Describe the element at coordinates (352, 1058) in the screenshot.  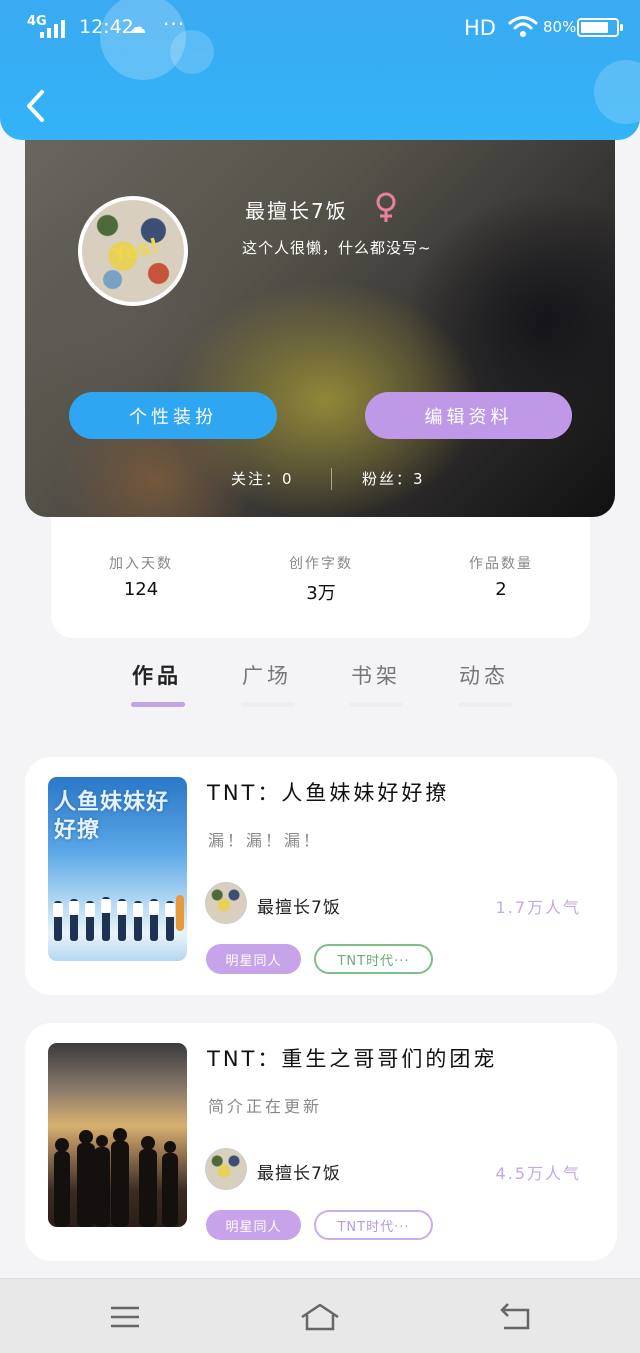
I see `work-title: TNT：重生之哥哥们的团宠` at that location.